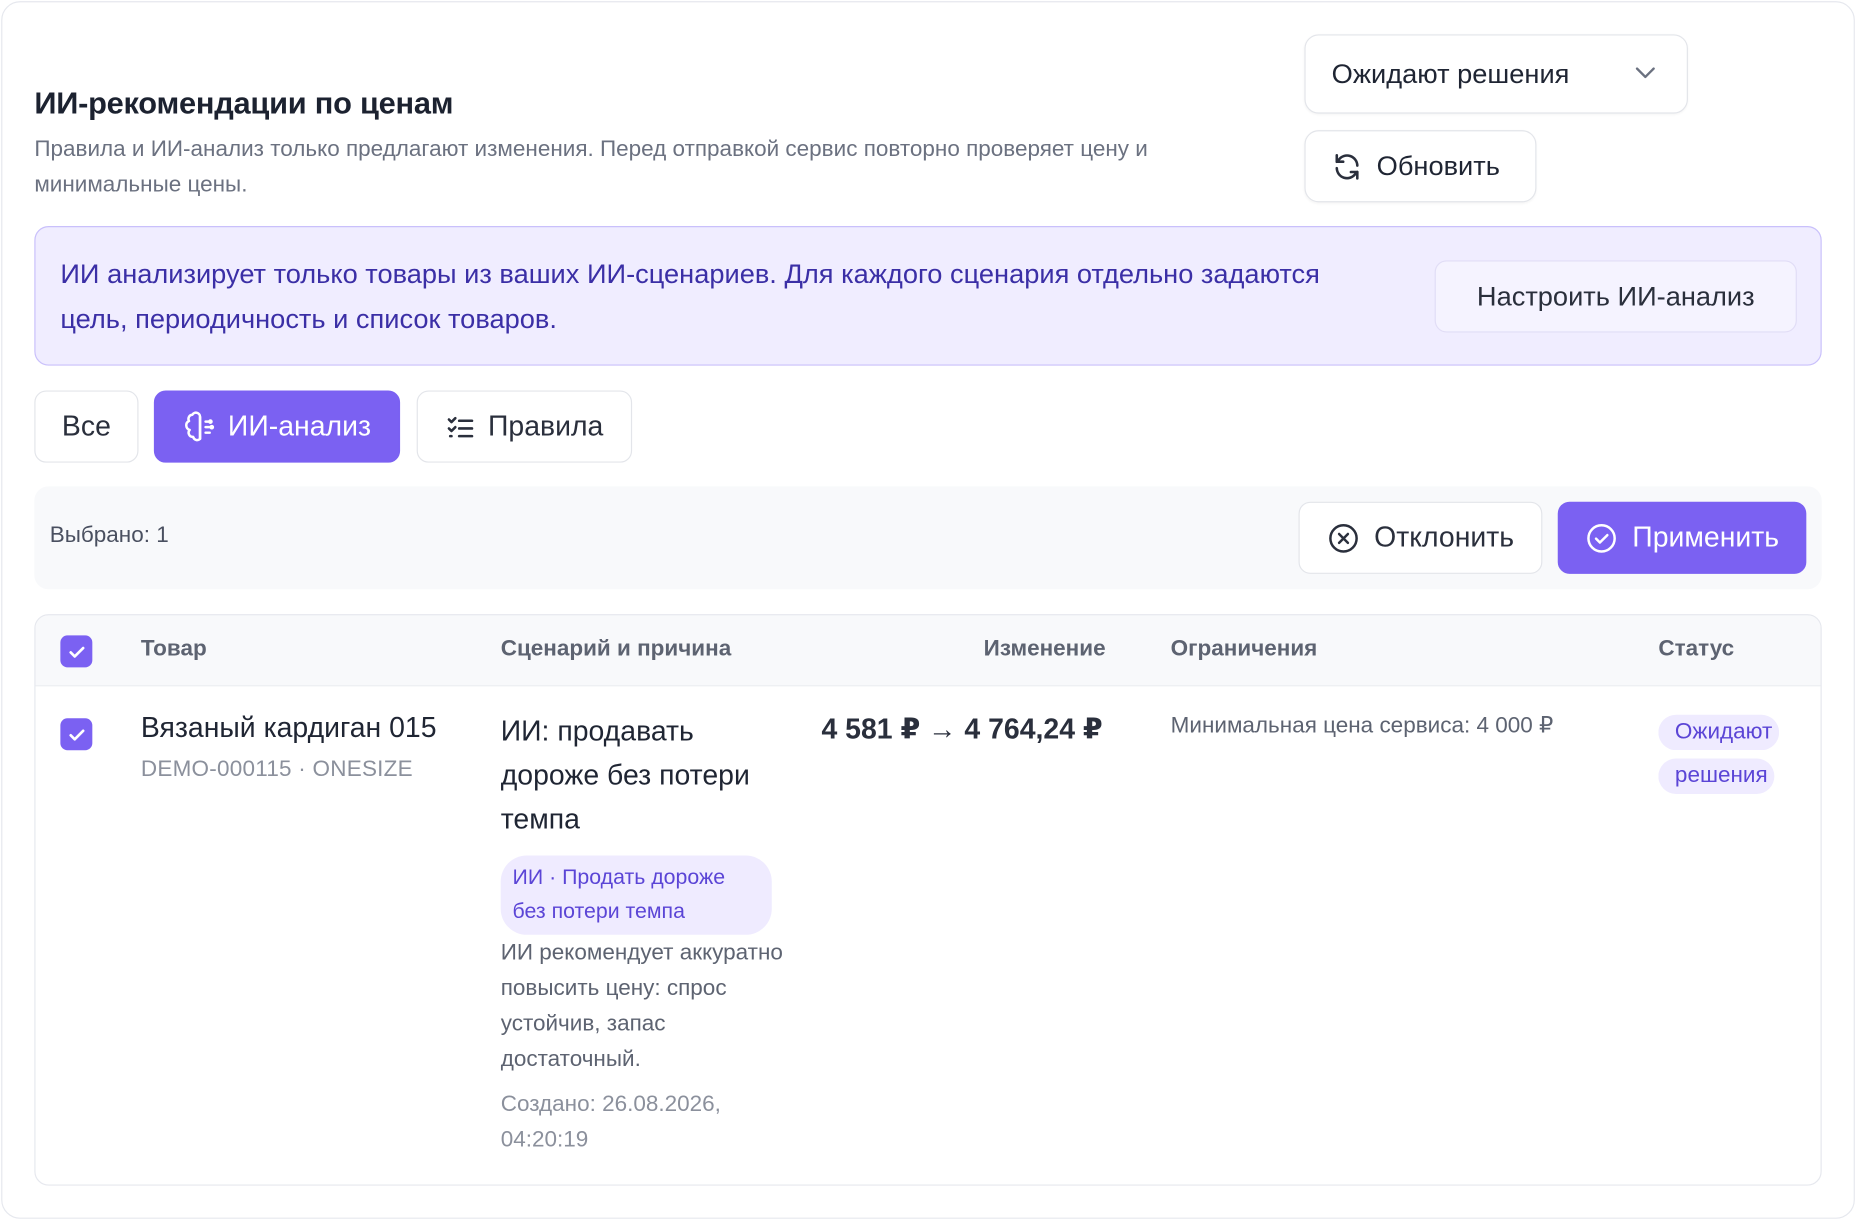 The height and width of the screenshot is (1220, 1856). I want to click on status-badge: Ожидают решения, so click(1726, 754).